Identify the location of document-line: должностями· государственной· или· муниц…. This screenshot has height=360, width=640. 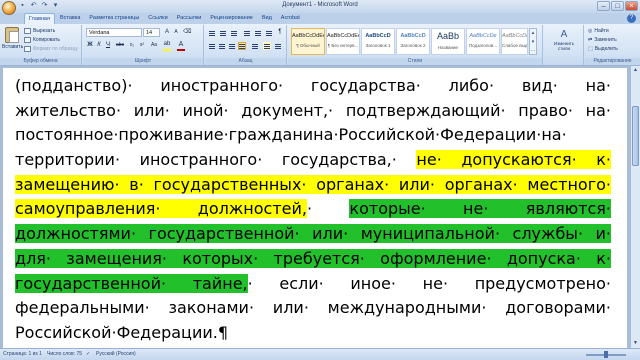
(313, 234).